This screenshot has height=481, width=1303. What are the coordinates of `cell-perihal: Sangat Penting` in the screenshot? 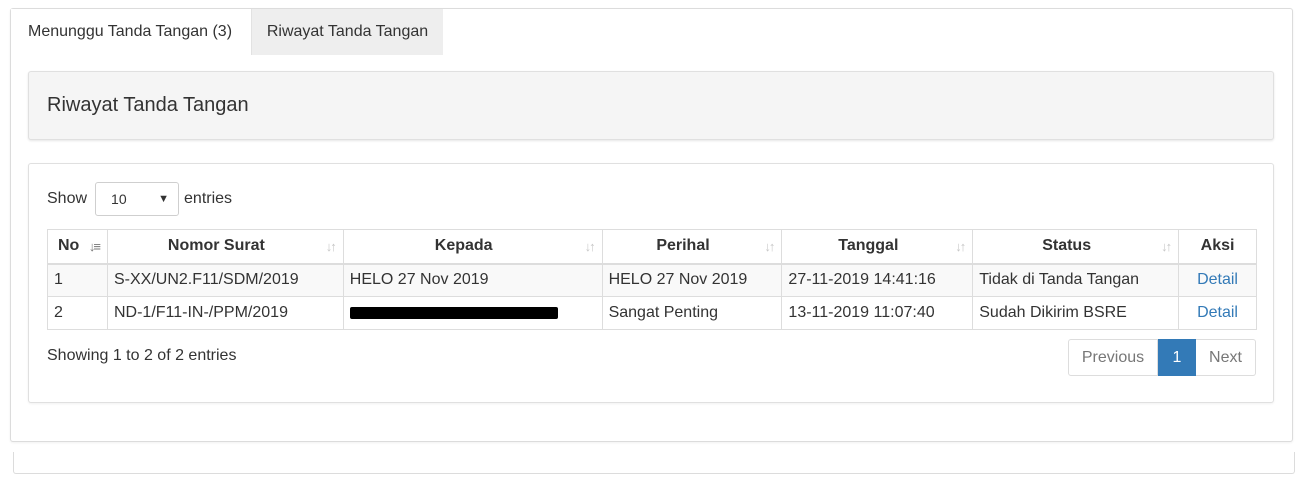 It's located at (692, 313).